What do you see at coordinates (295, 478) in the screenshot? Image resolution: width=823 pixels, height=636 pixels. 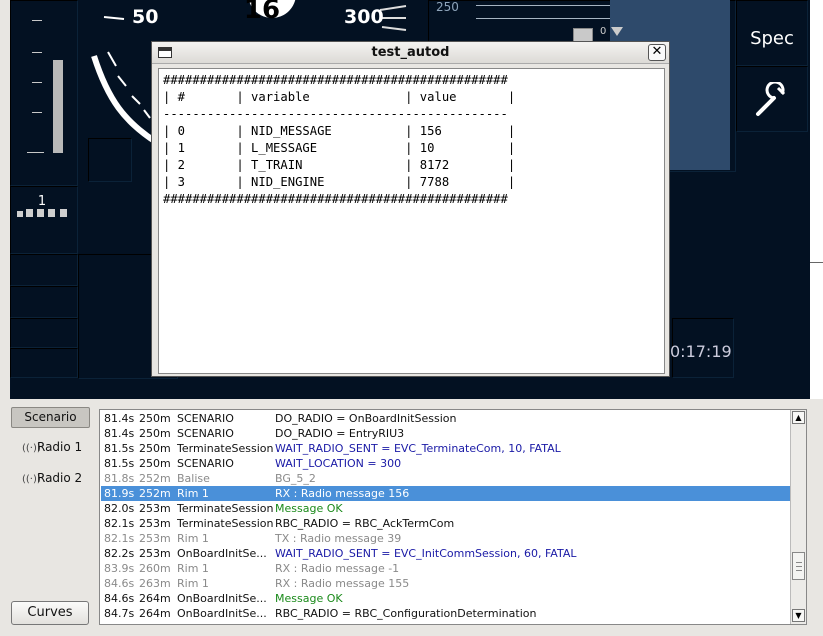 I see `log-message: BG_5_2` at bounding box center [295, 478].